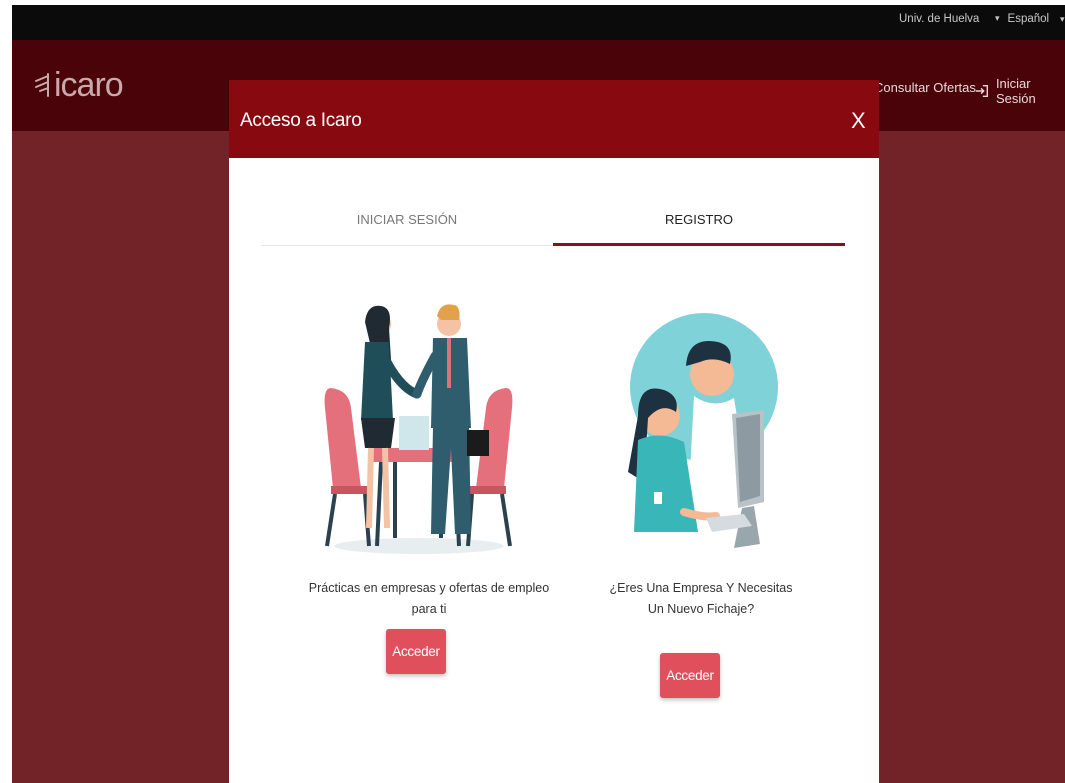 The width and height of the screenshot is (1065, 783). I want to click on nav-iniciar-sesion-label: Iniciar Sesión, so click(1015, 91).